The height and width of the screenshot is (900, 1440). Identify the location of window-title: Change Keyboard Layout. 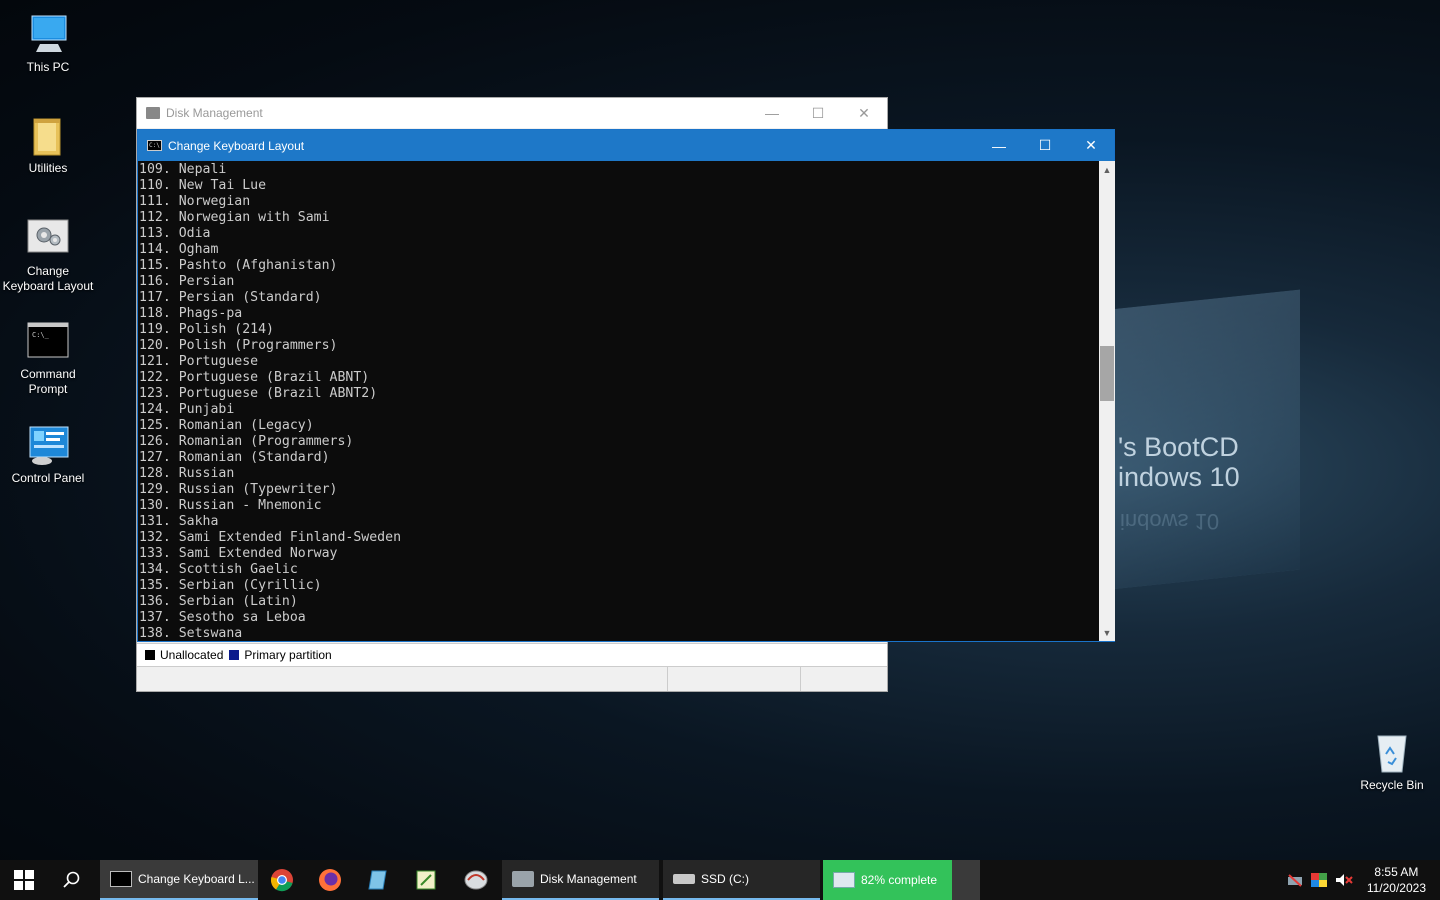
(236, 145).